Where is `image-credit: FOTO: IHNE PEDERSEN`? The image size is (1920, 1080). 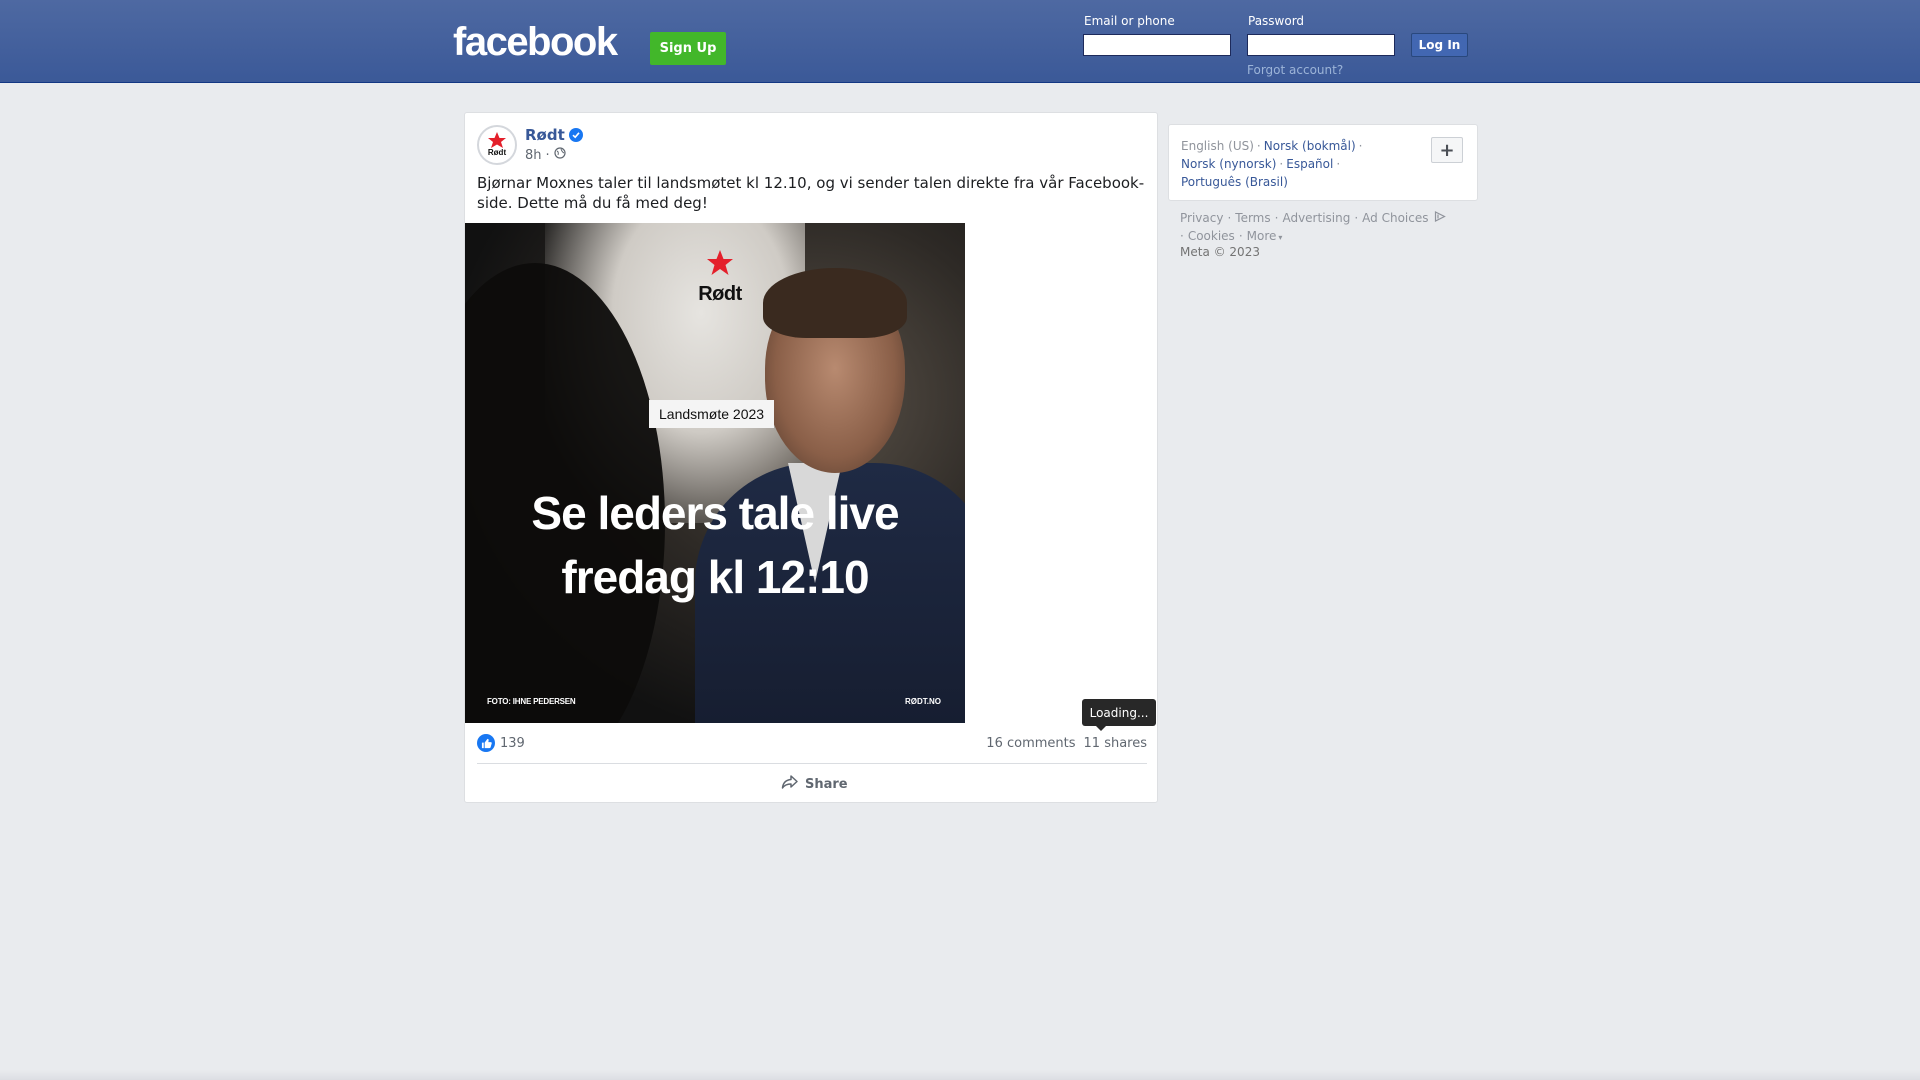
image-credit: FOTO: IHNE PEDERSEN is located at coordinates (531, 701).